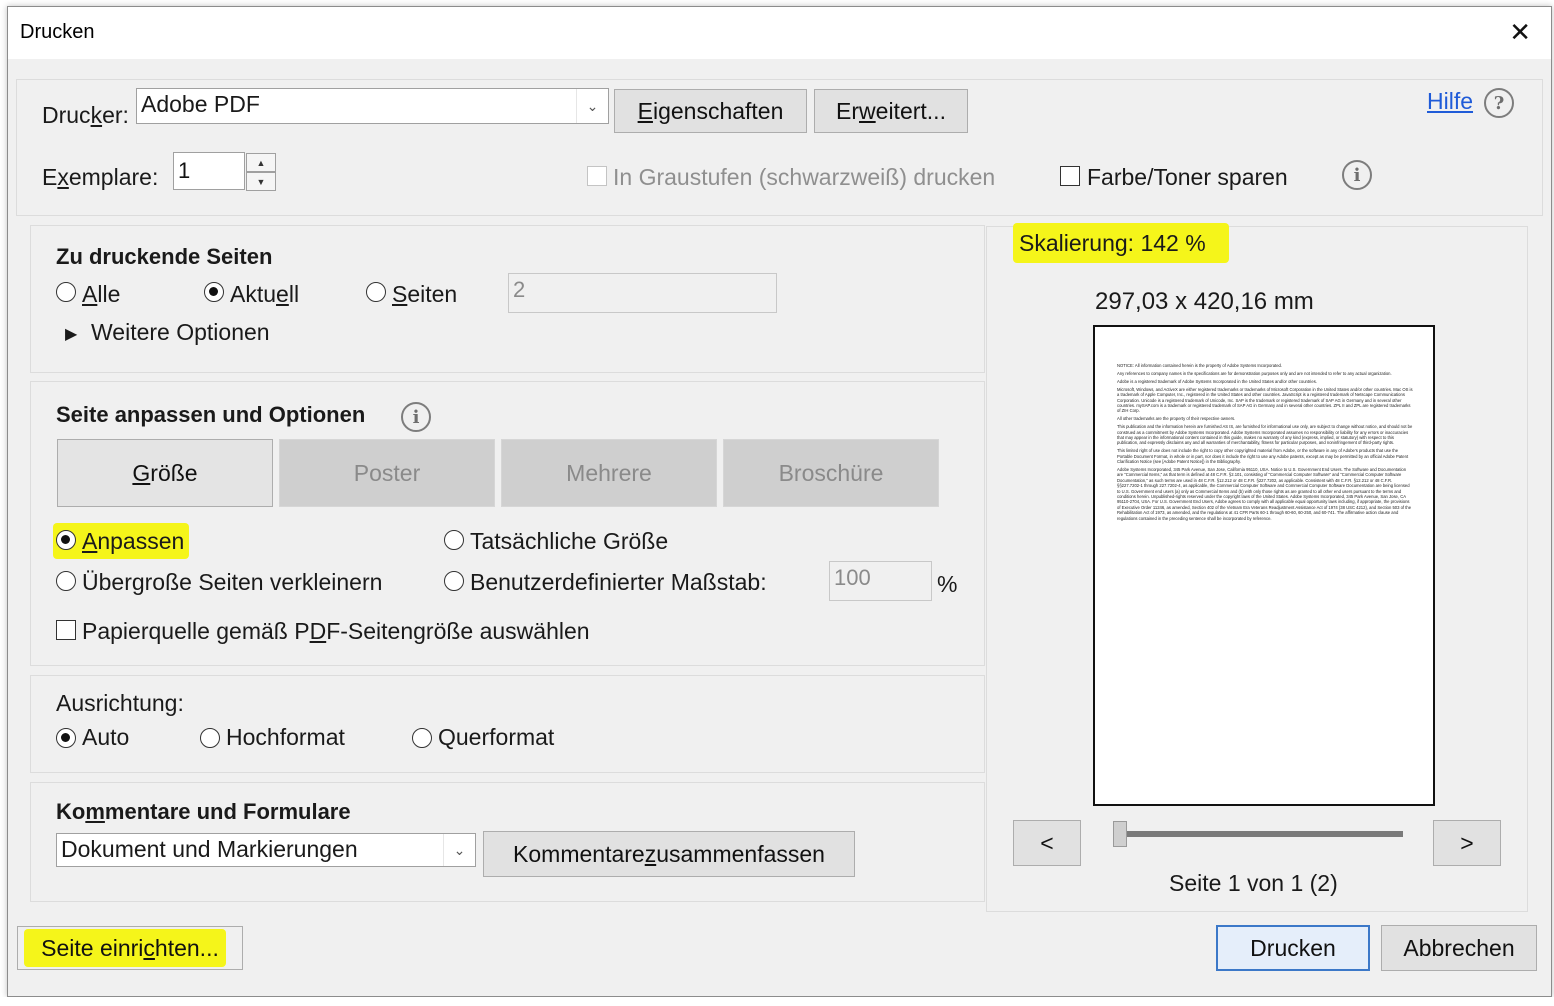 This screenshot has width=1554, height=1006. Describe the element at coordinates (101, 294) in the screenshot. I see `pages-all-label: Alle` at that location.